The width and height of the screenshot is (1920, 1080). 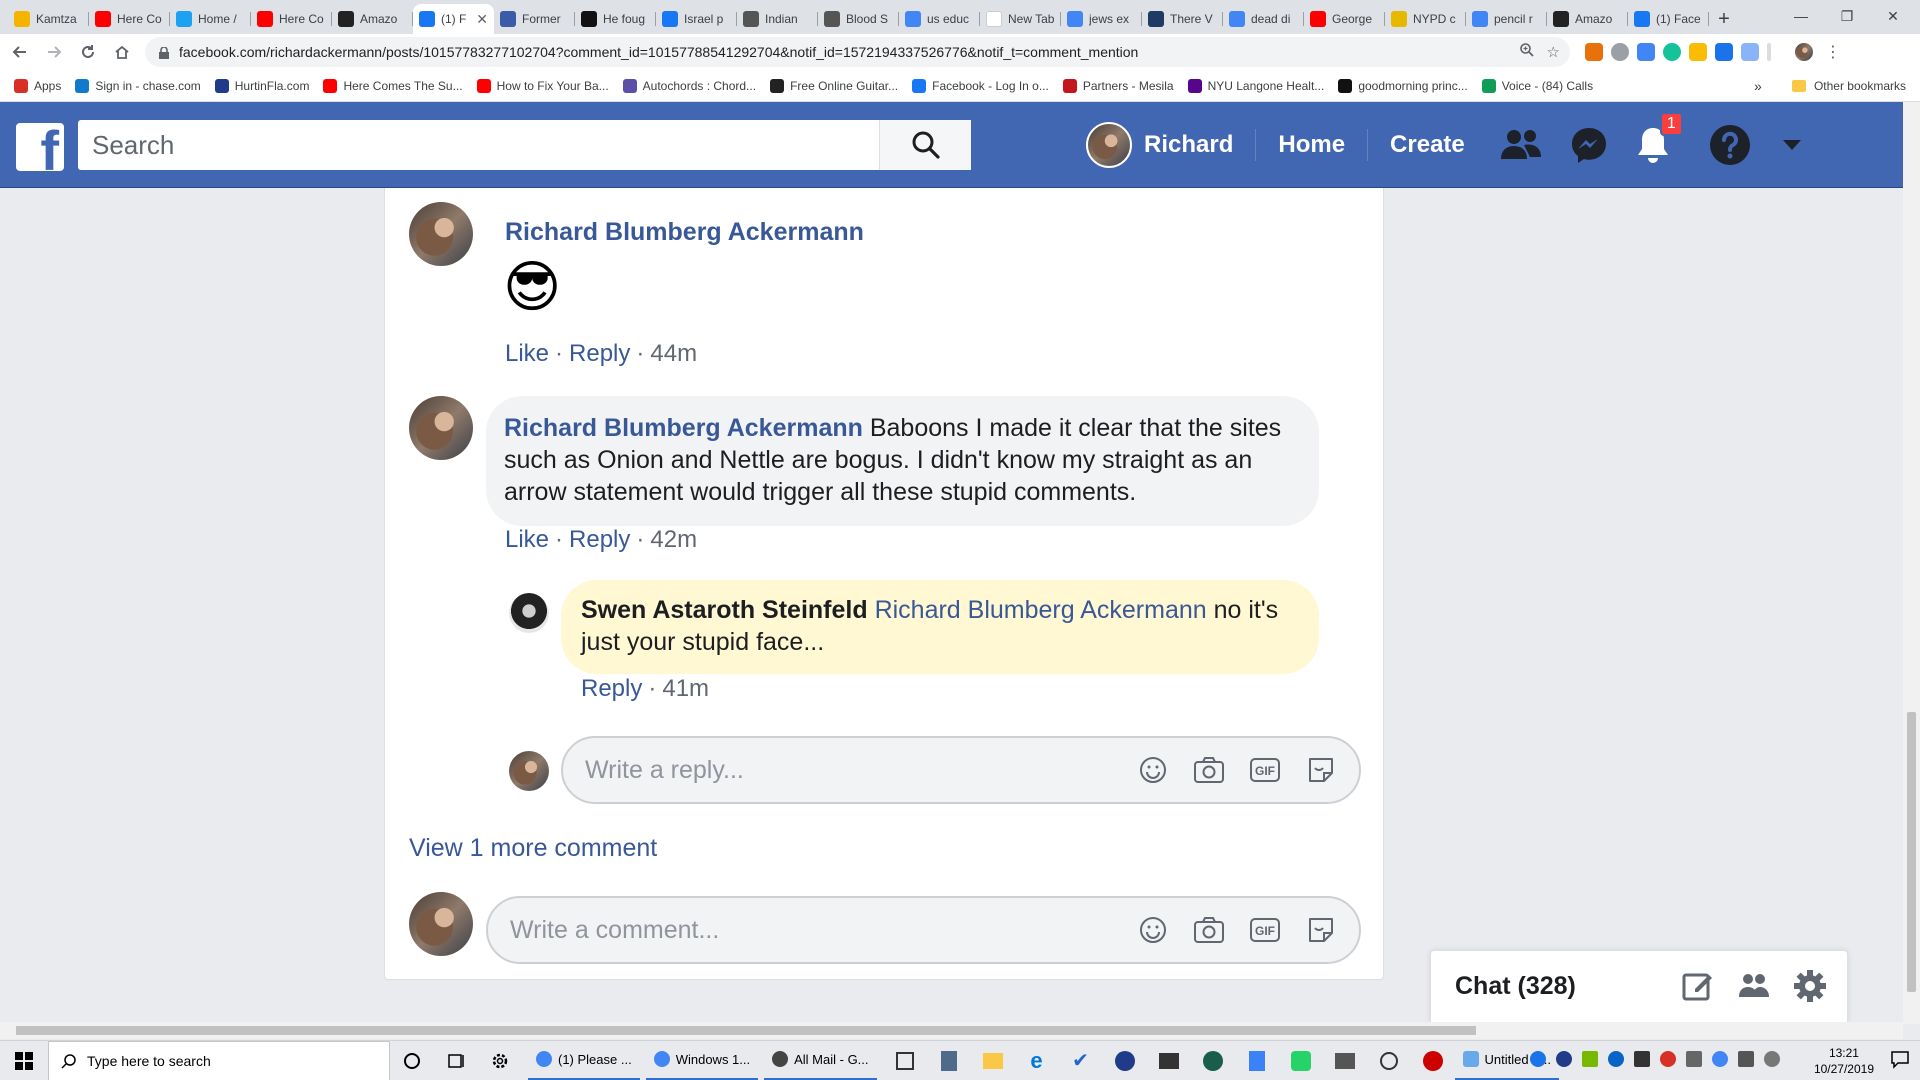 I want to click on home-icon, so click(x=122, y=52).